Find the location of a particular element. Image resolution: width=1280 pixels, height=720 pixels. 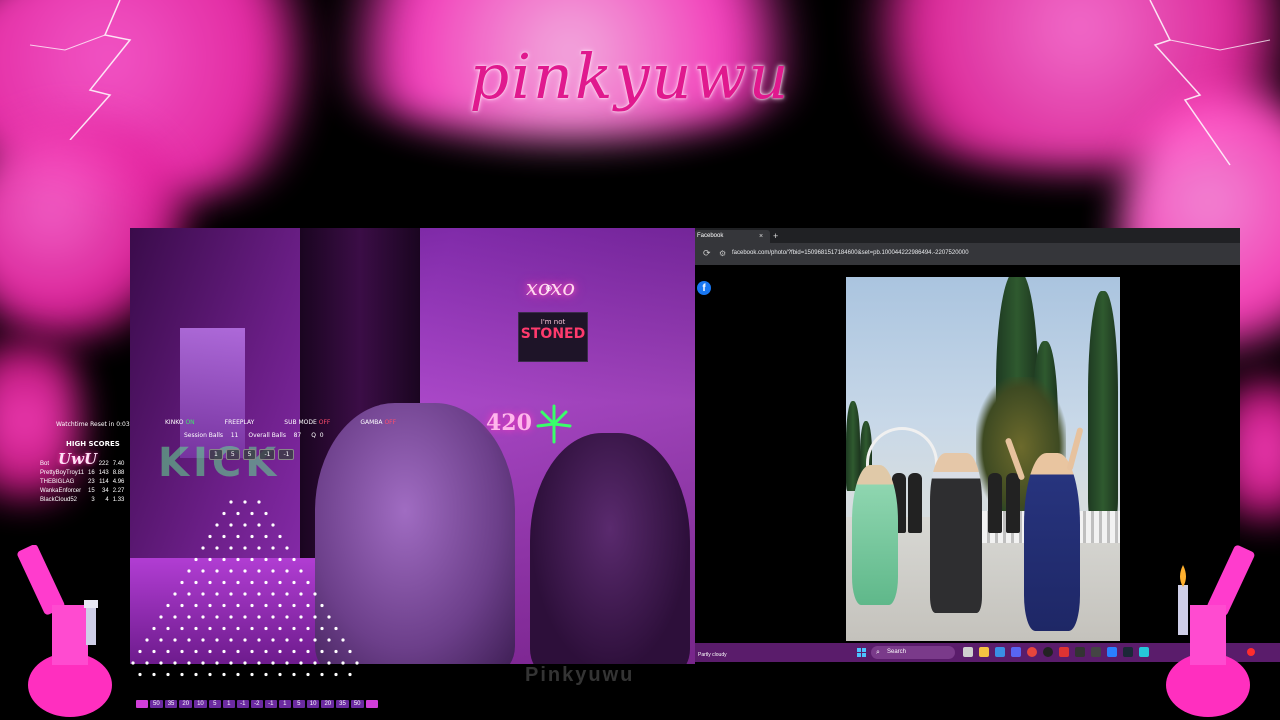

zoom-icon: ⊕ is located at coordinates (549, 288).